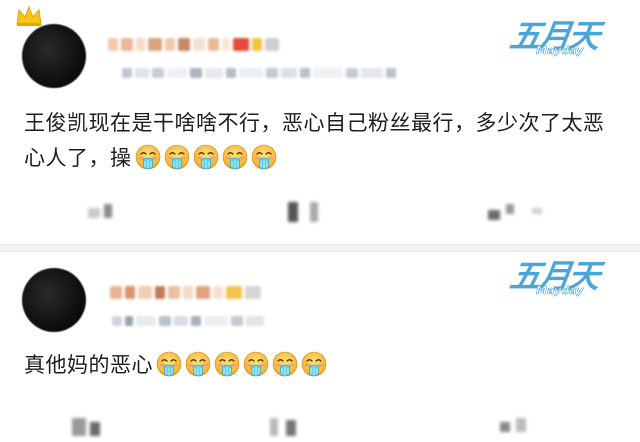  Describe the element at coordinates (314, 140) in the screenshot. I see `comment-body: 王俊凯现在是干啥啥不行，恶心自己粉丝最行，多少次了太恶心人了，操` at that location.